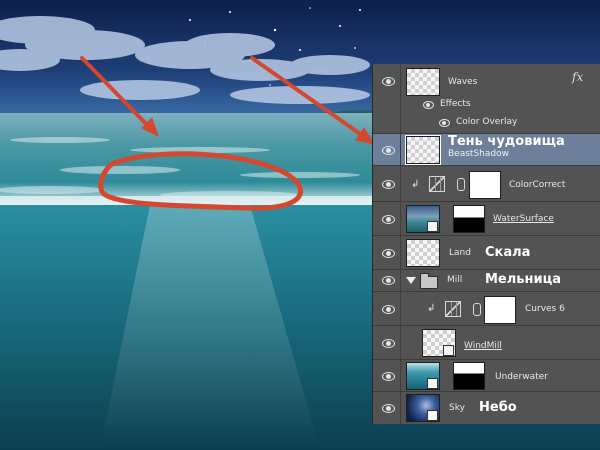  What do you see at coordinates (455, 104) in the screenshot?
I see `effects-label: Effects` at bounding box center [455, 104].